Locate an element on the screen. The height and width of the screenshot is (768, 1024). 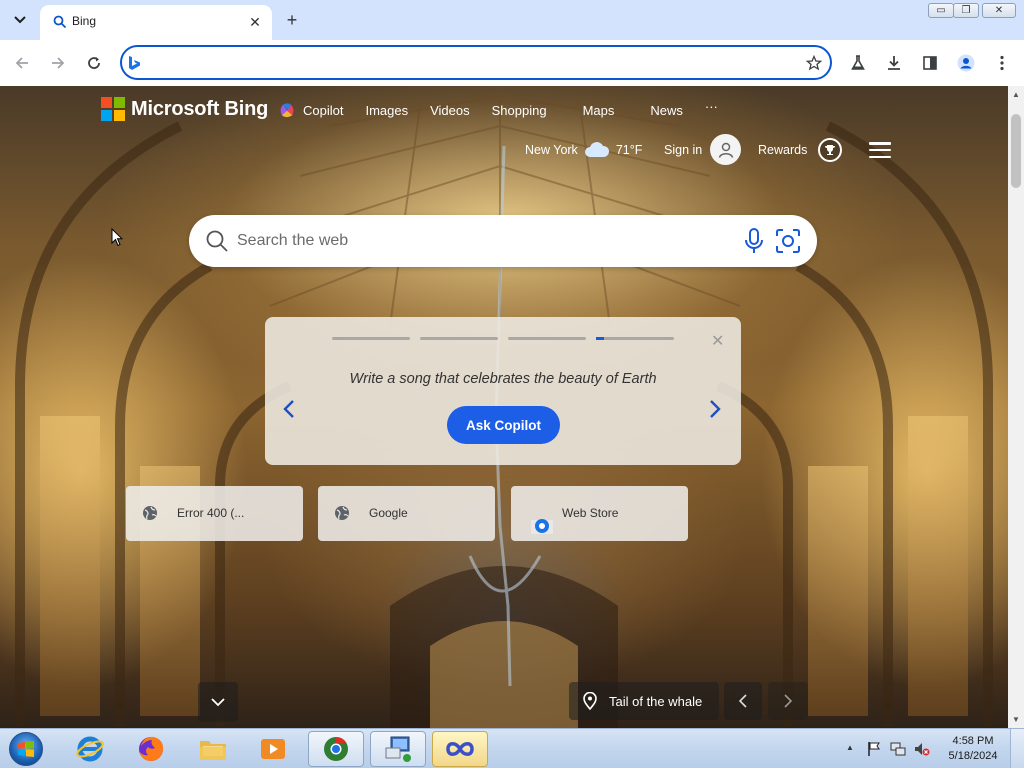
microsoft-logo-icon is located at coordinates (113, 109).